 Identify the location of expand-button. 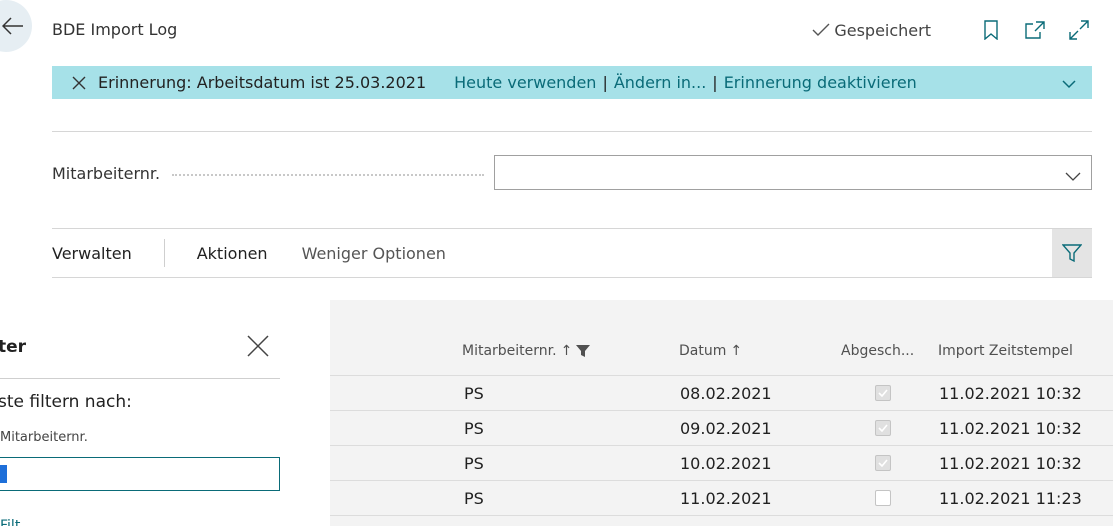
(1079, 30).